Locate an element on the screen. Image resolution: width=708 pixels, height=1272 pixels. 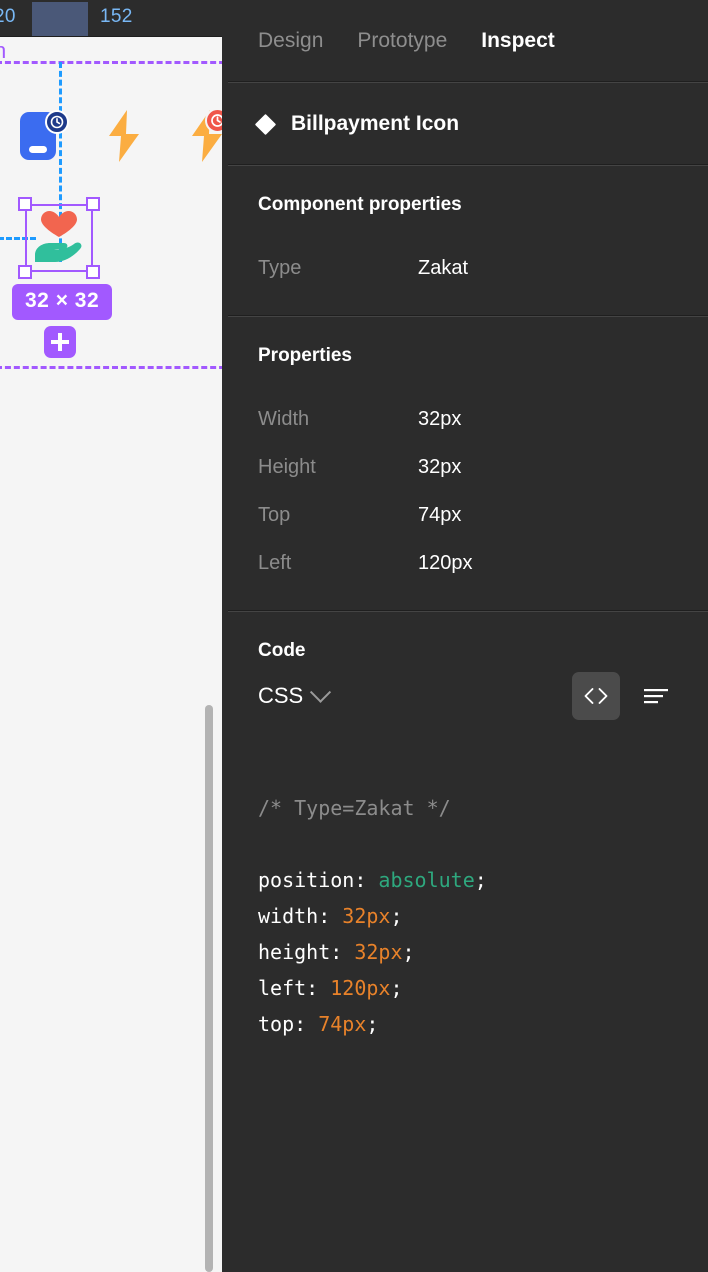
language-select-value: CSS is located at coordinates (281, 695).